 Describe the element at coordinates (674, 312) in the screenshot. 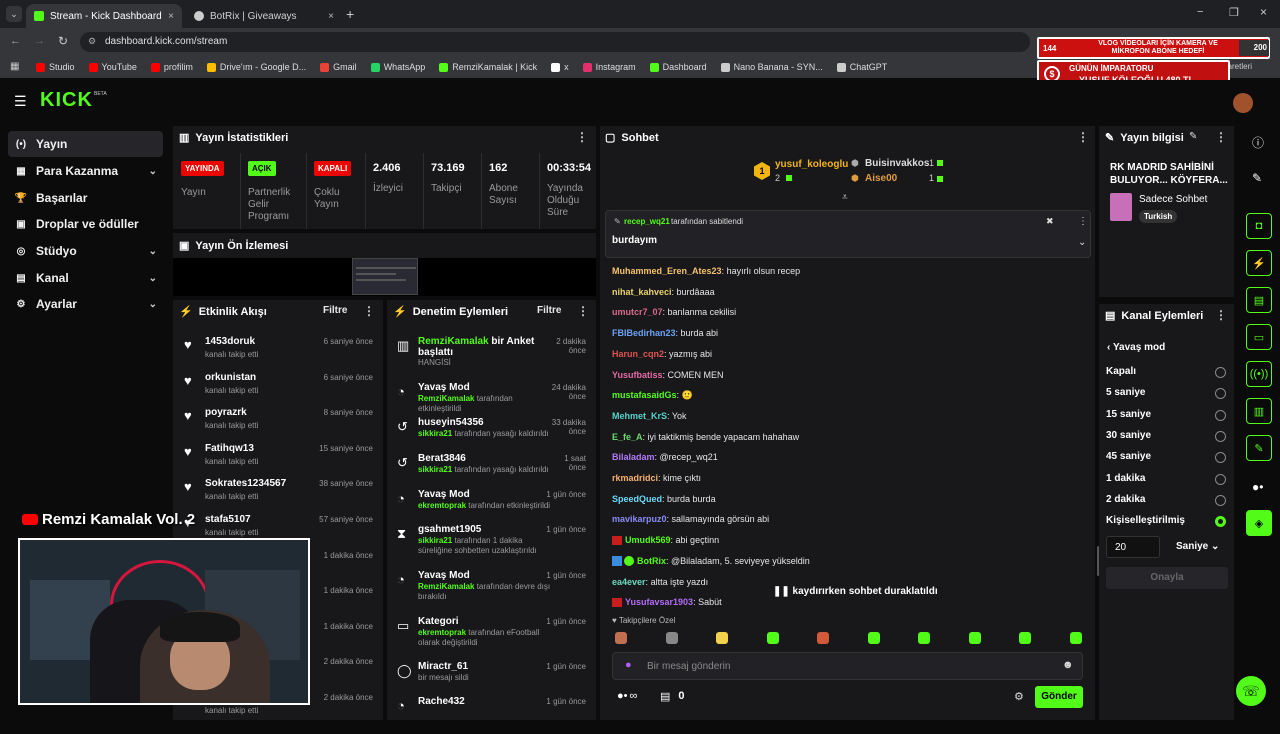

I see `chat-message: umutcr7_07: banlanma cekilisi` at that location.